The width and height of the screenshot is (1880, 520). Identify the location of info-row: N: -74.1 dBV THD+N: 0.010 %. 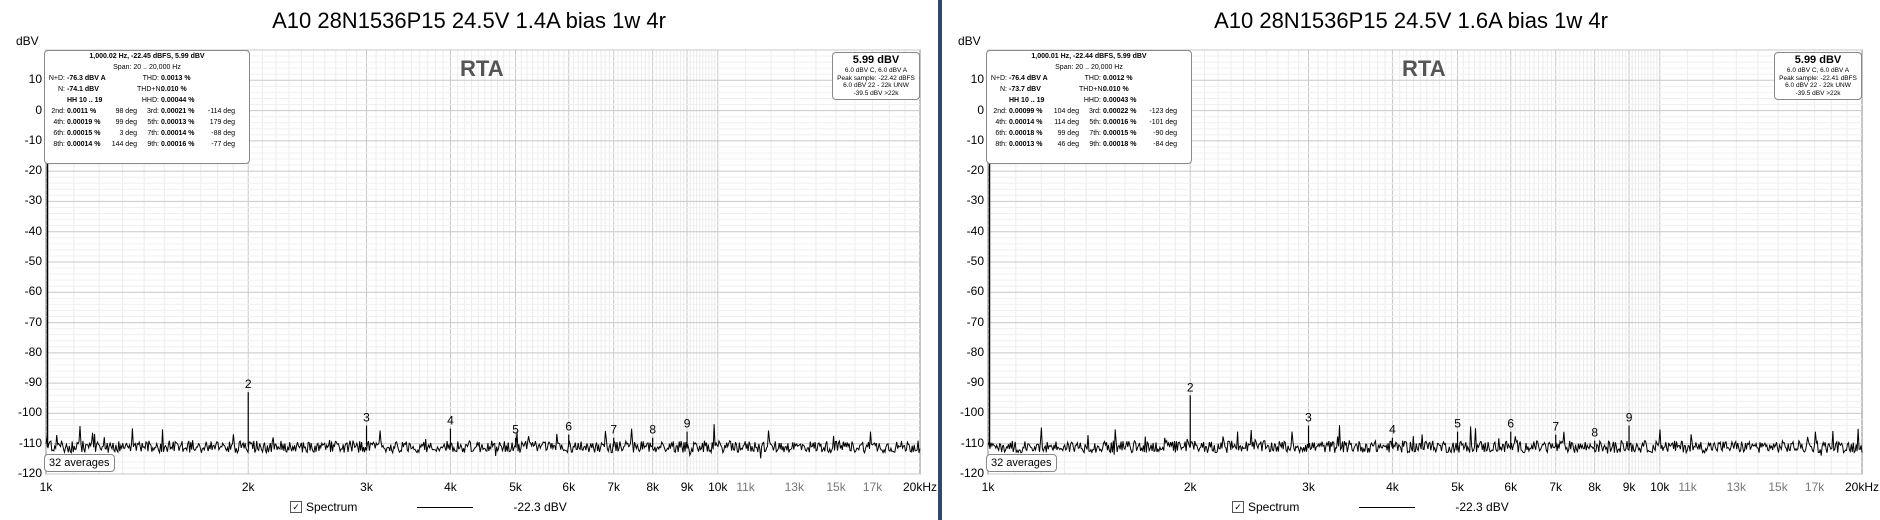
(147, 89).